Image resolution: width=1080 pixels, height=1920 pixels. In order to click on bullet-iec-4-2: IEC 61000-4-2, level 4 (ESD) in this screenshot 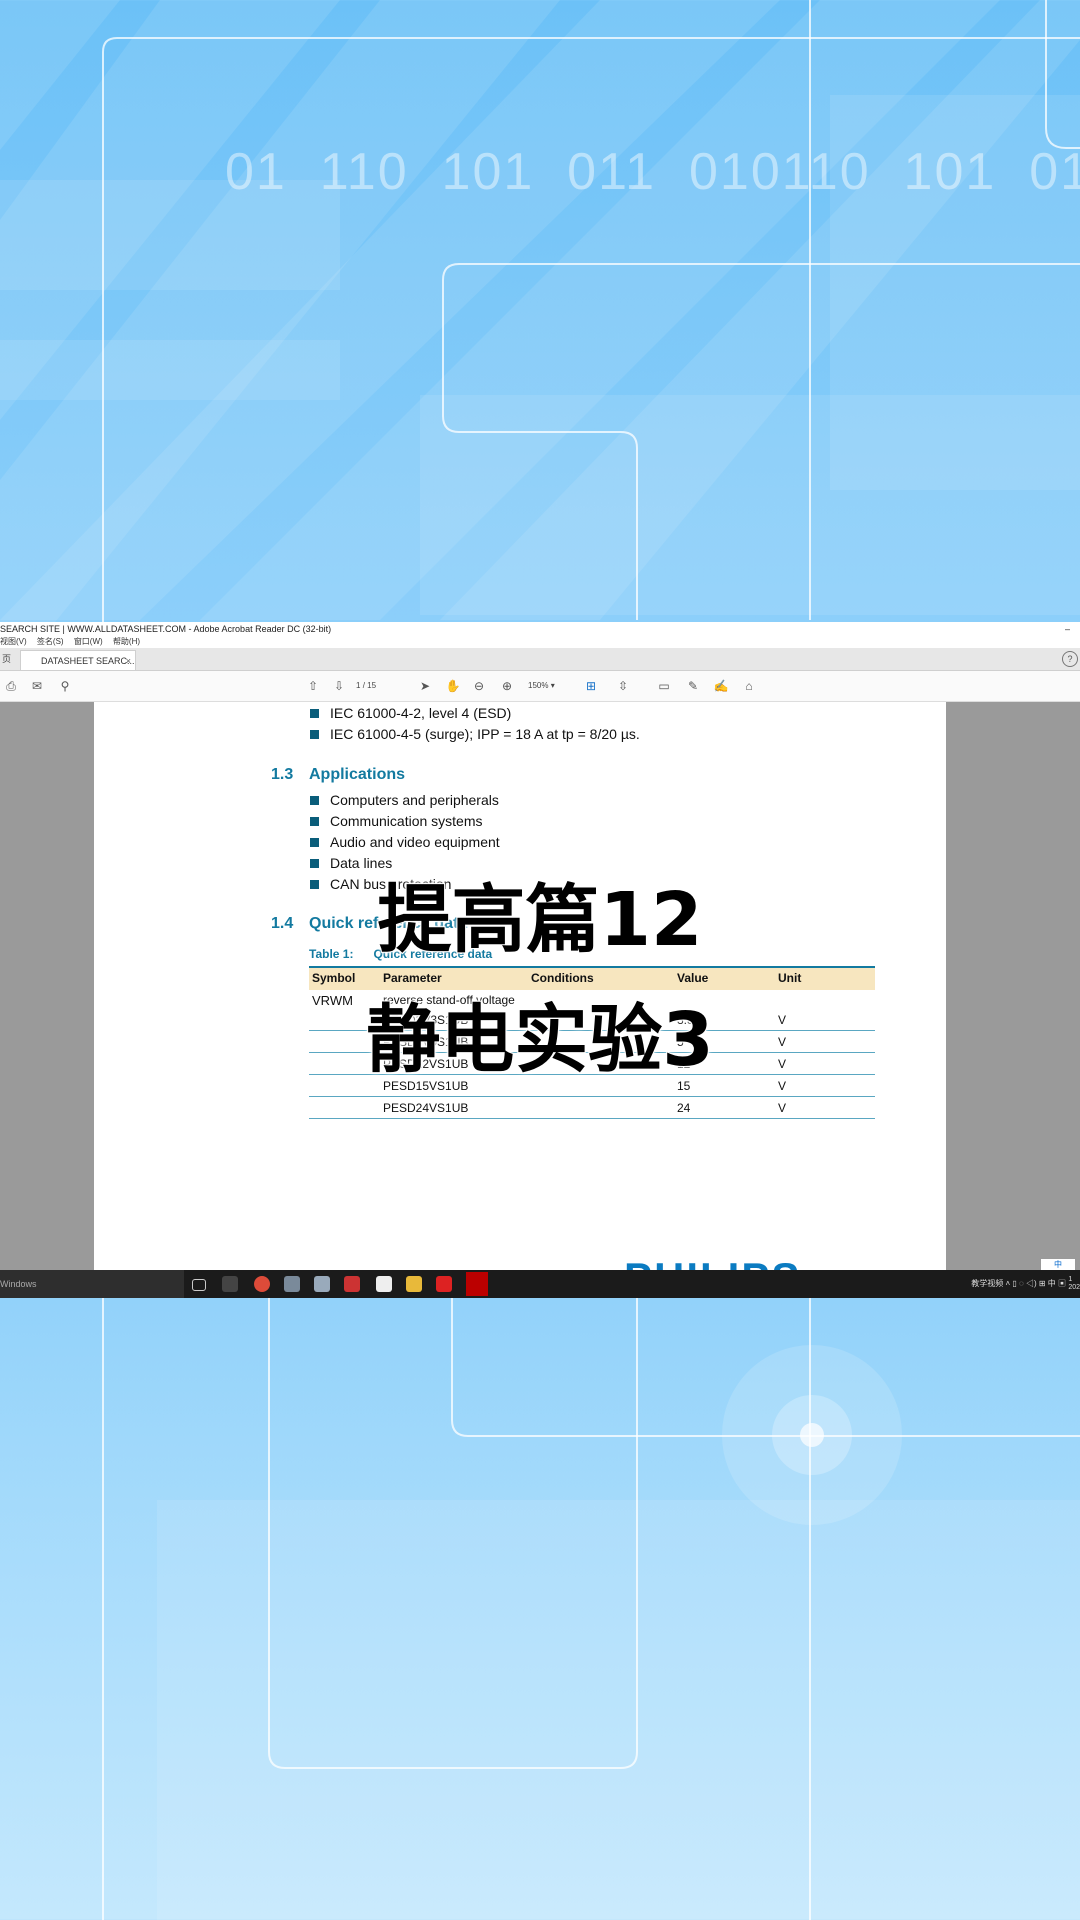, I will do `click(410, 713)`.